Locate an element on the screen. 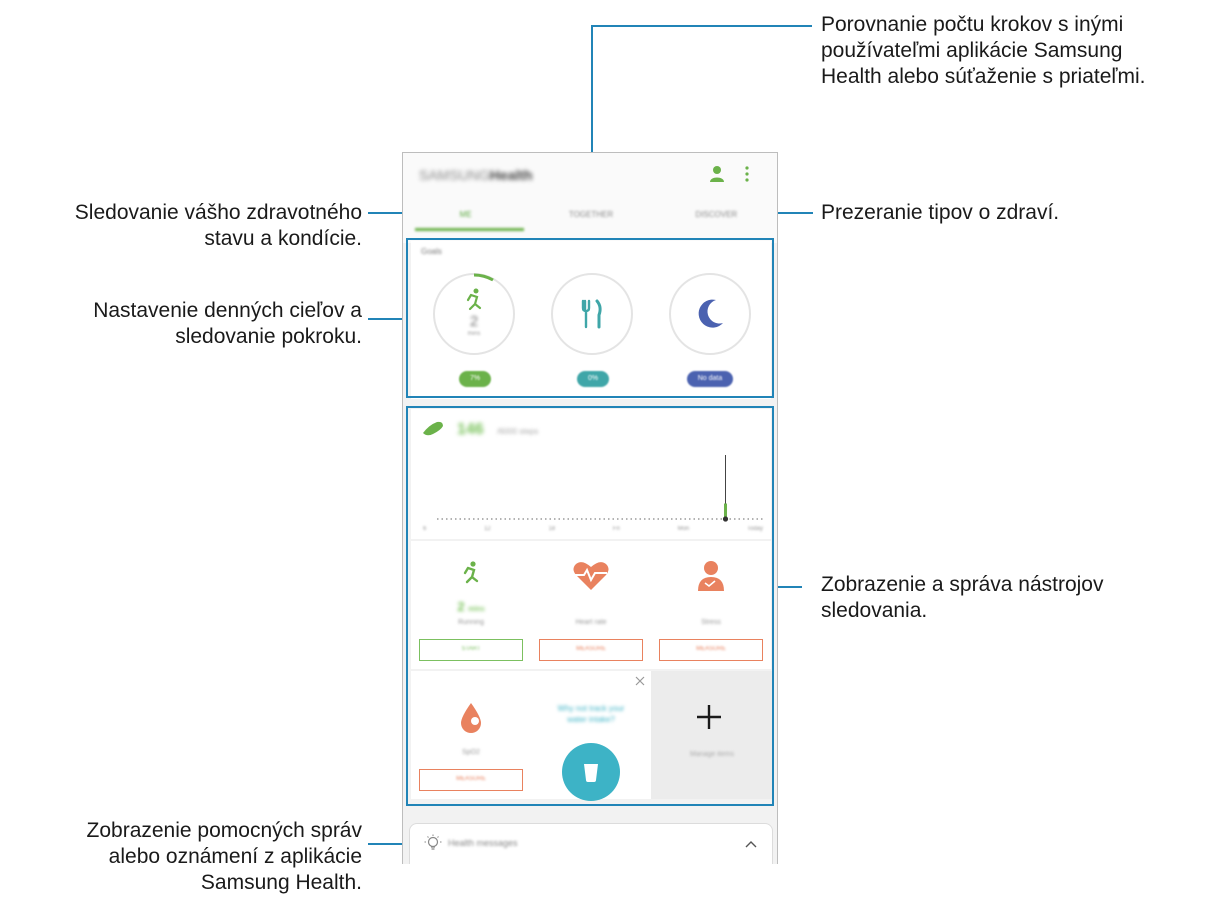 Image resolution: width=1222 pixels, height=916 pixels. callout-line: stavu a kondície. is located at coordinates (283, 238).